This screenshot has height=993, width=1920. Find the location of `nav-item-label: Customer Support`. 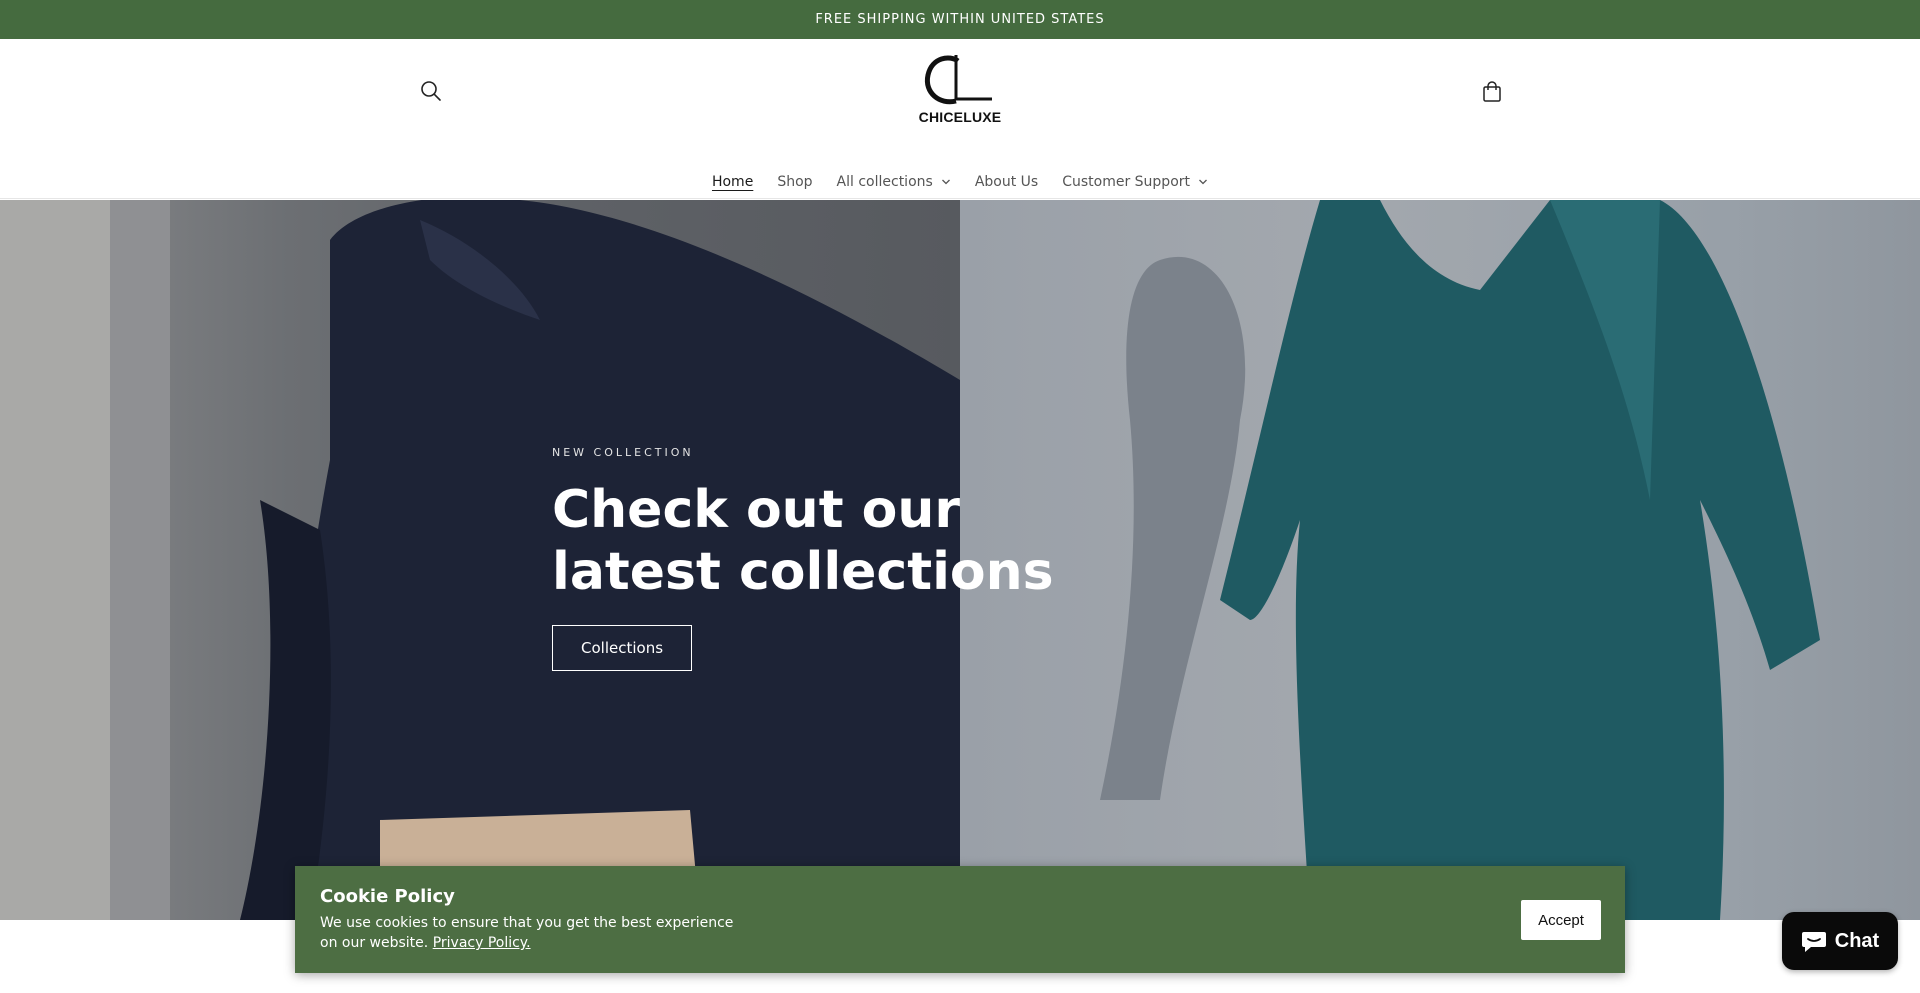

nav-item-label: Customer Support is located at coordinates (1126, 182).